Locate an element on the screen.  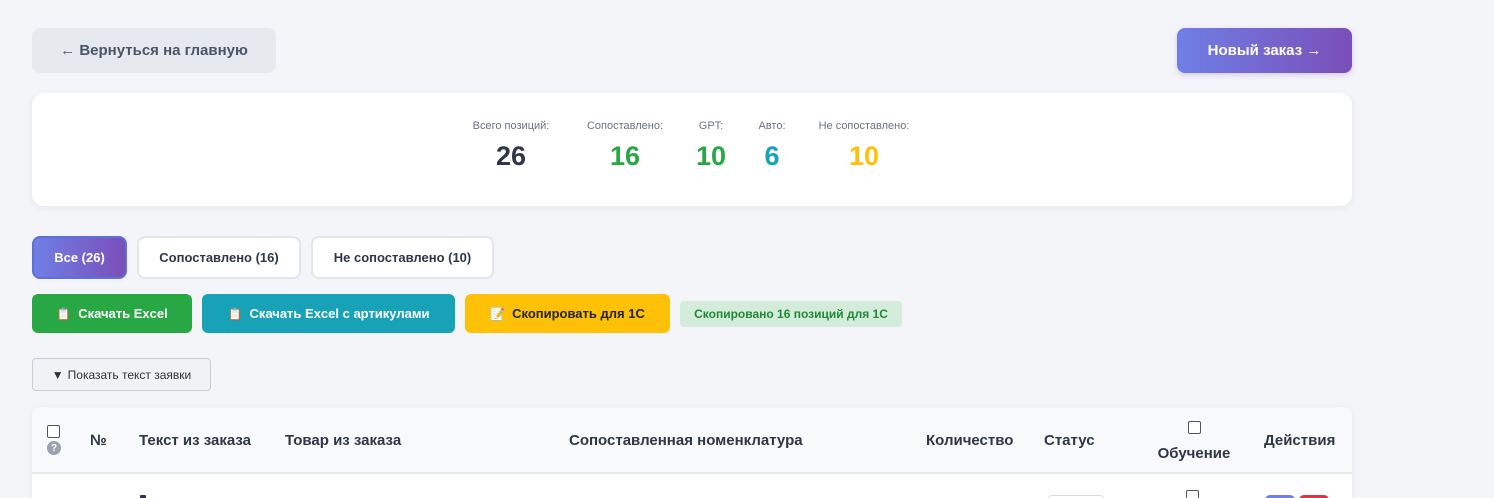
show-request-text-label: Показать текст заявки is located at coordinates (129, 374).